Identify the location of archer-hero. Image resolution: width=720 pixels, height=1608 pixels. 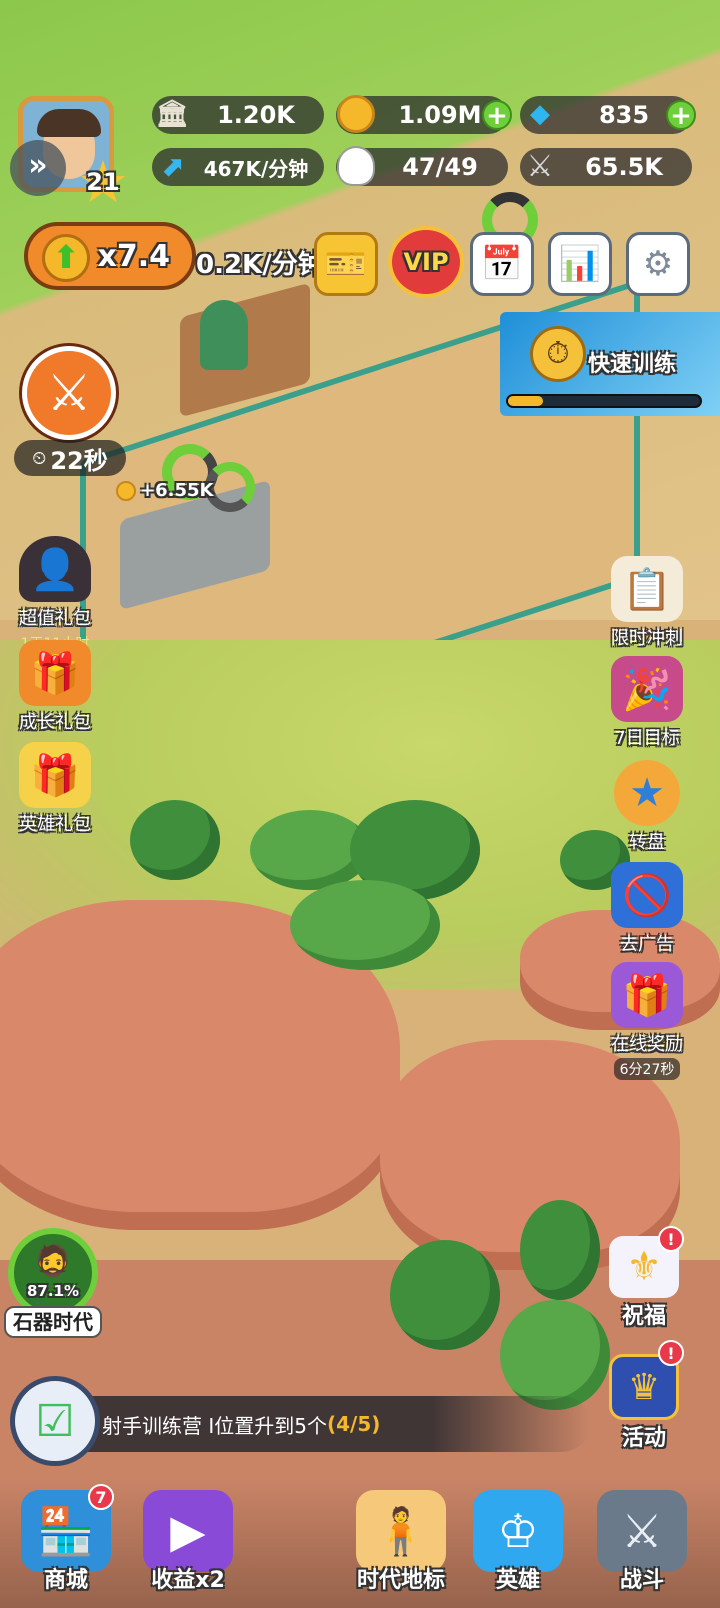
(224, 335).